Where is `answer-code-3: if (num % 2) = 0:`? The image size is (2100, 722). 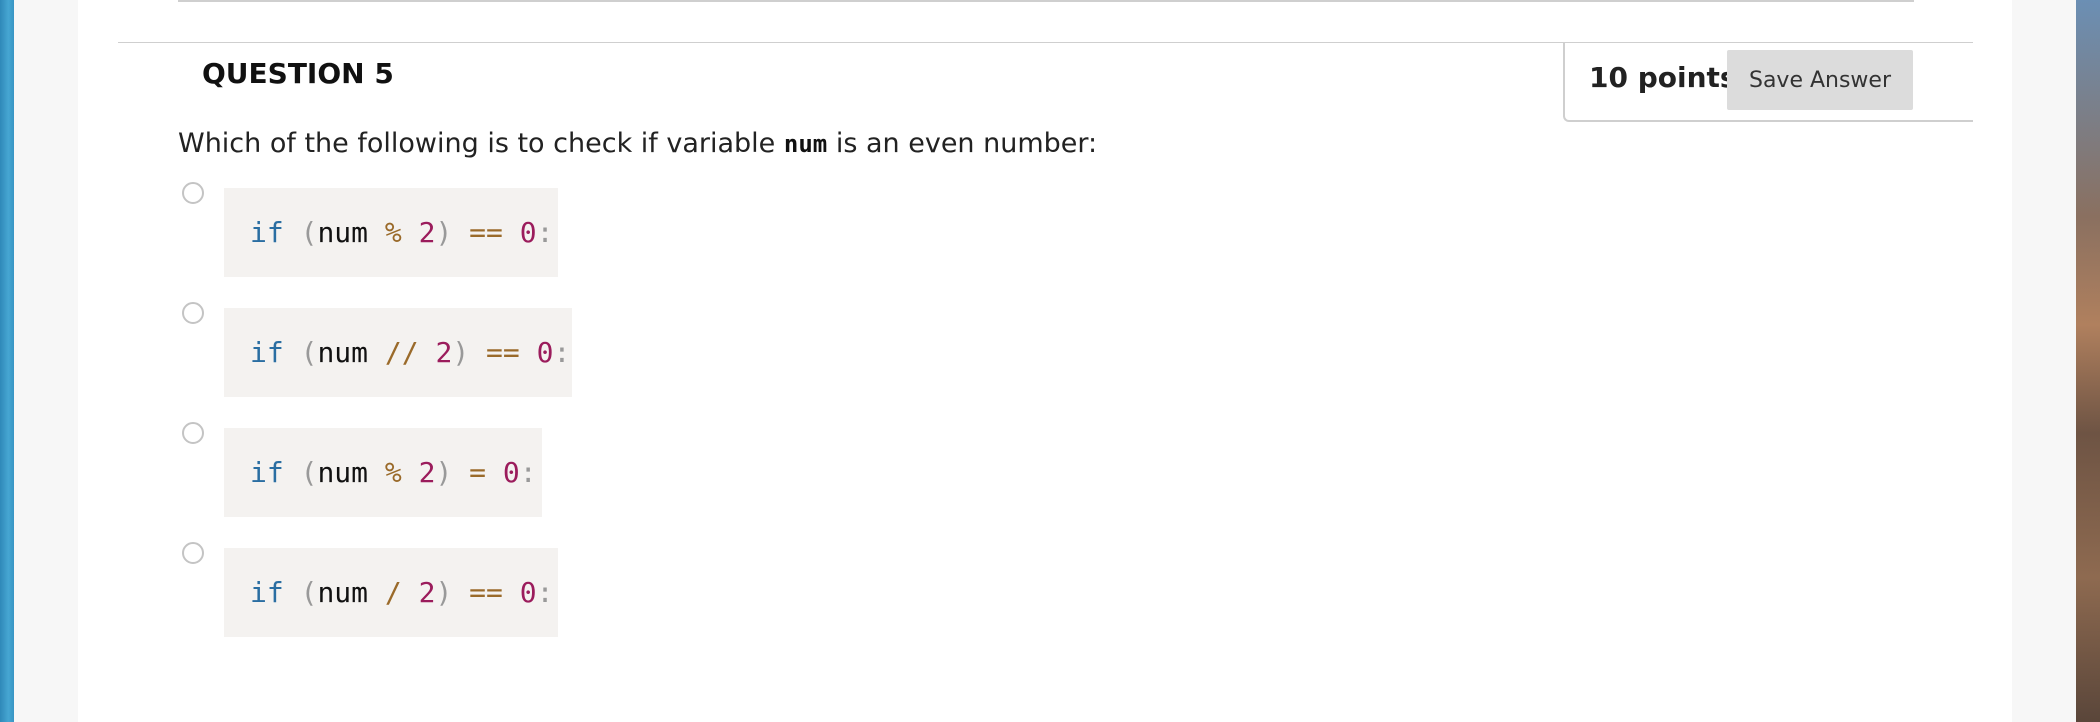 answer-code-3: if (num % 2) = 0: is located at coordinates (383, 472).